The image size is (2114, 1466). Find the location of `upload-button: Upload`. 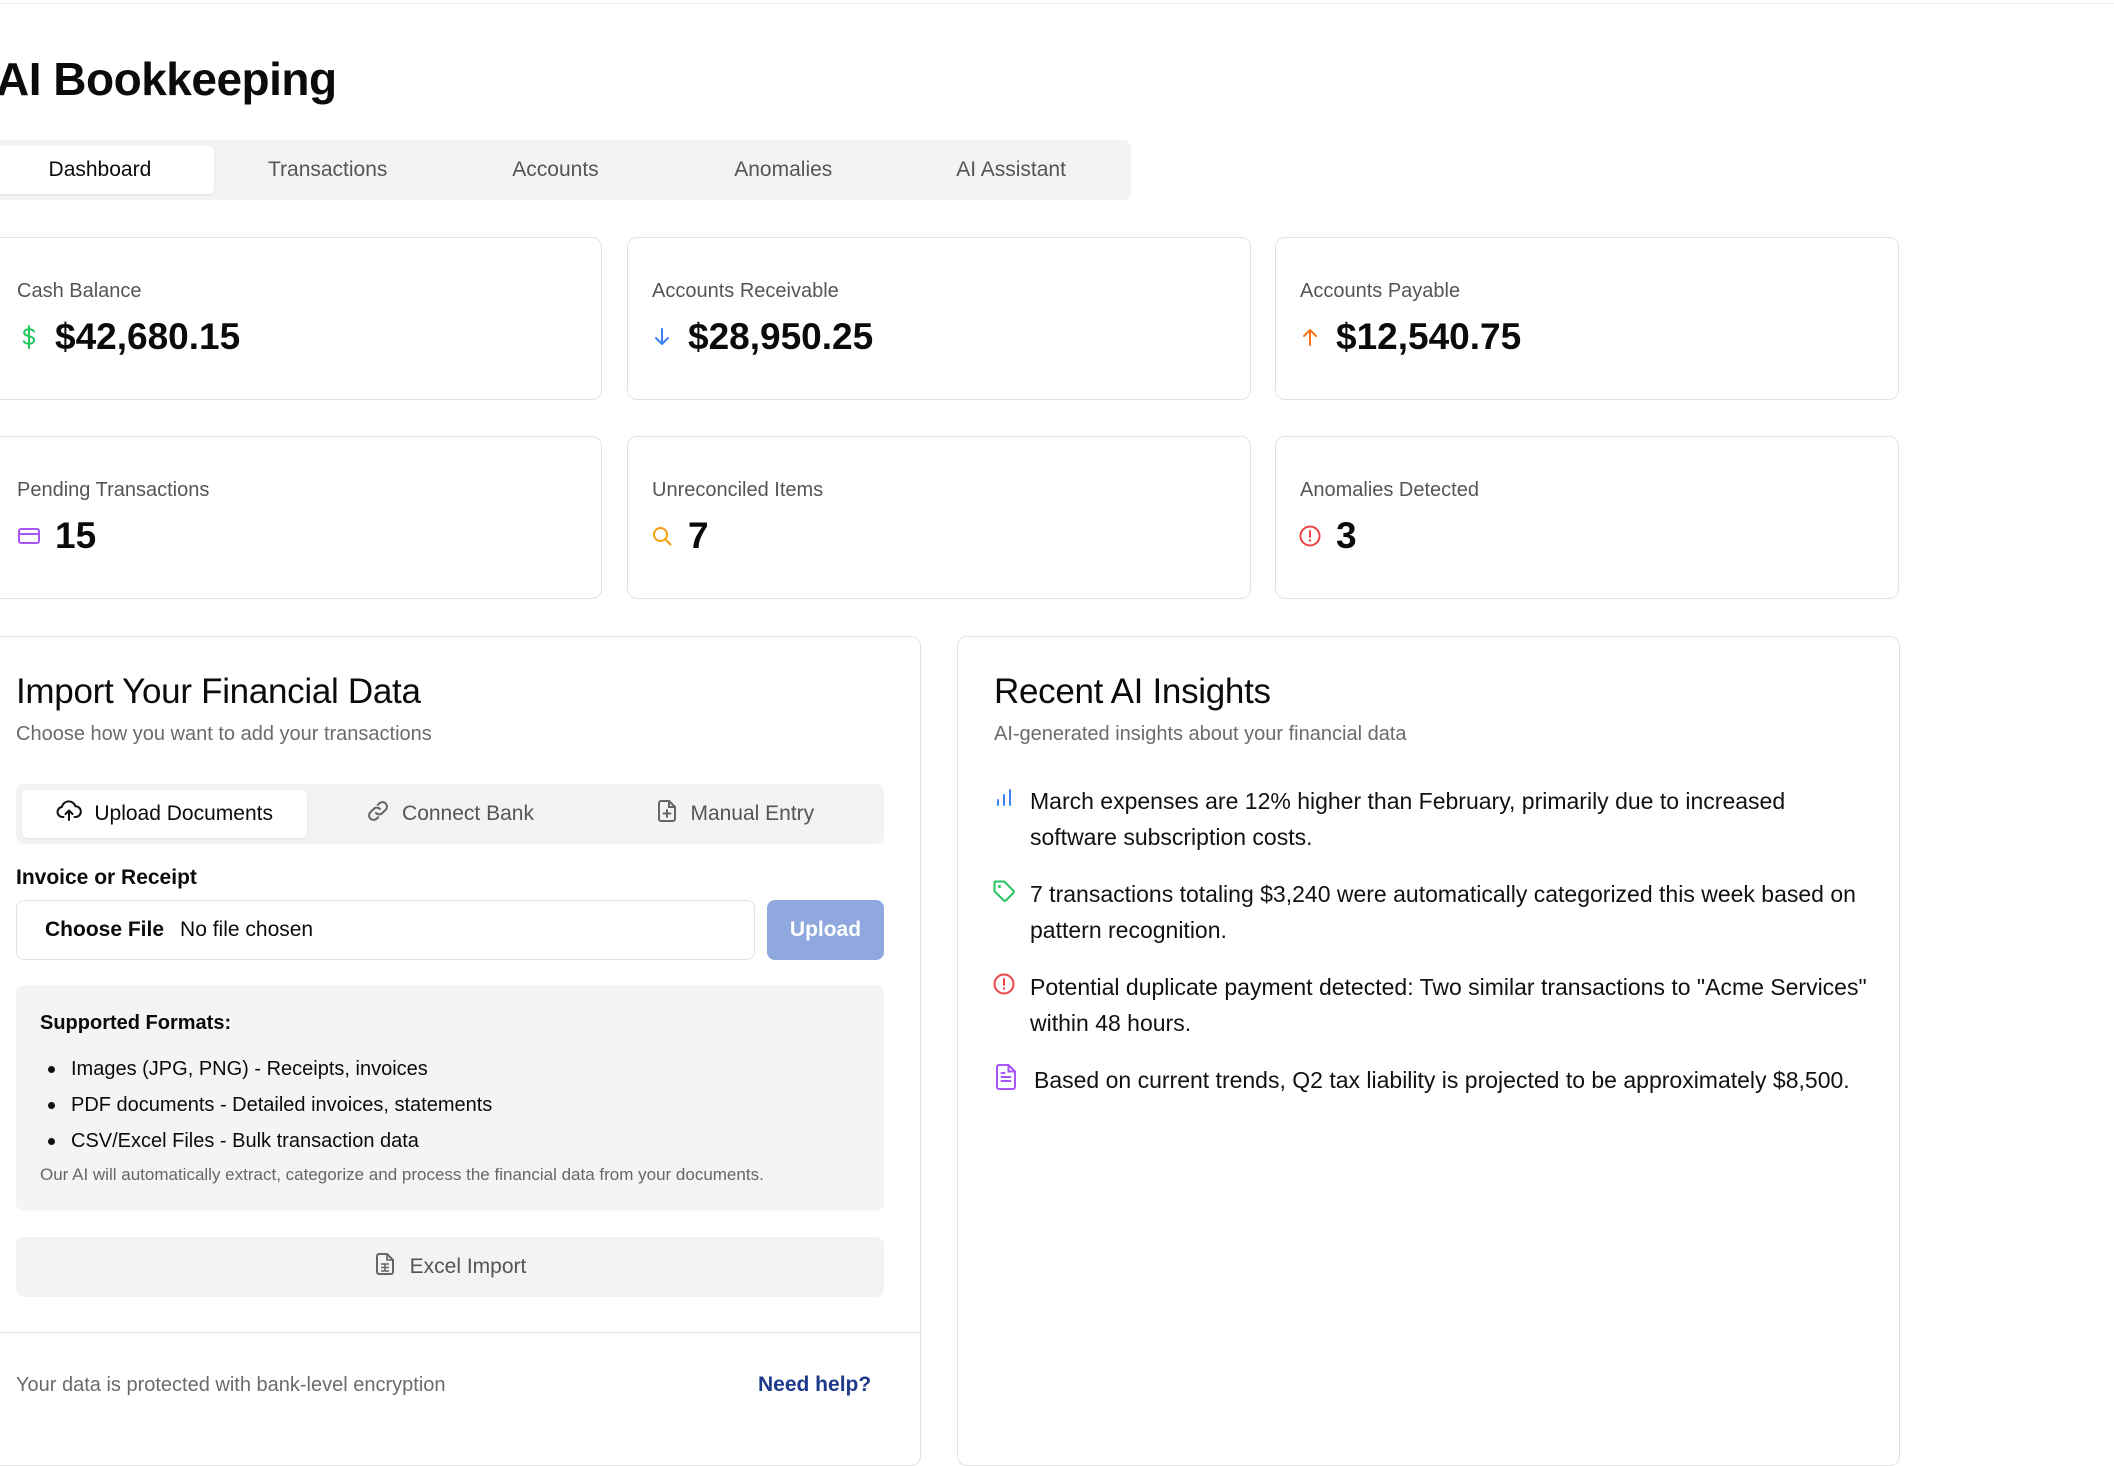

upload-button: Upload is located at coordinates (825, 930).